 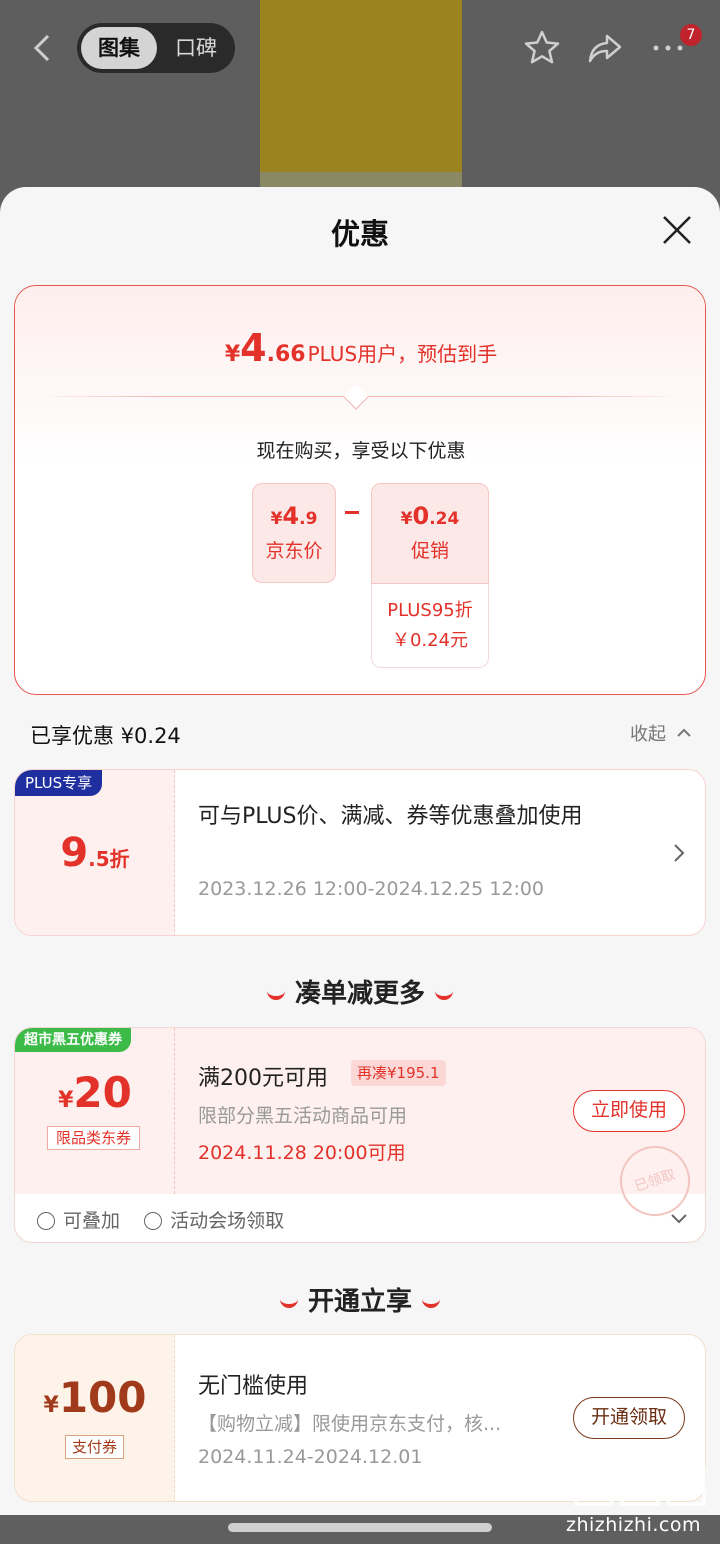 I want to click on jd-price-label: 京东价, so click(x=294, y=551).